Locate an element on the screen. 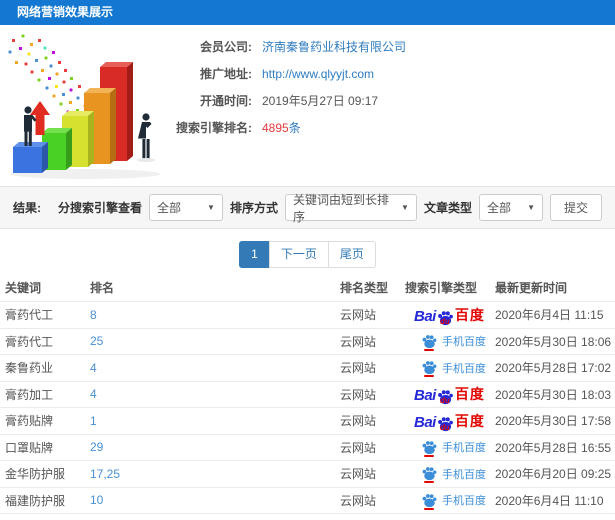  table-row: 膏药代工 25 云网站 手机百度 2020年5月30日 18:06 is located at coordinates (307, 342).